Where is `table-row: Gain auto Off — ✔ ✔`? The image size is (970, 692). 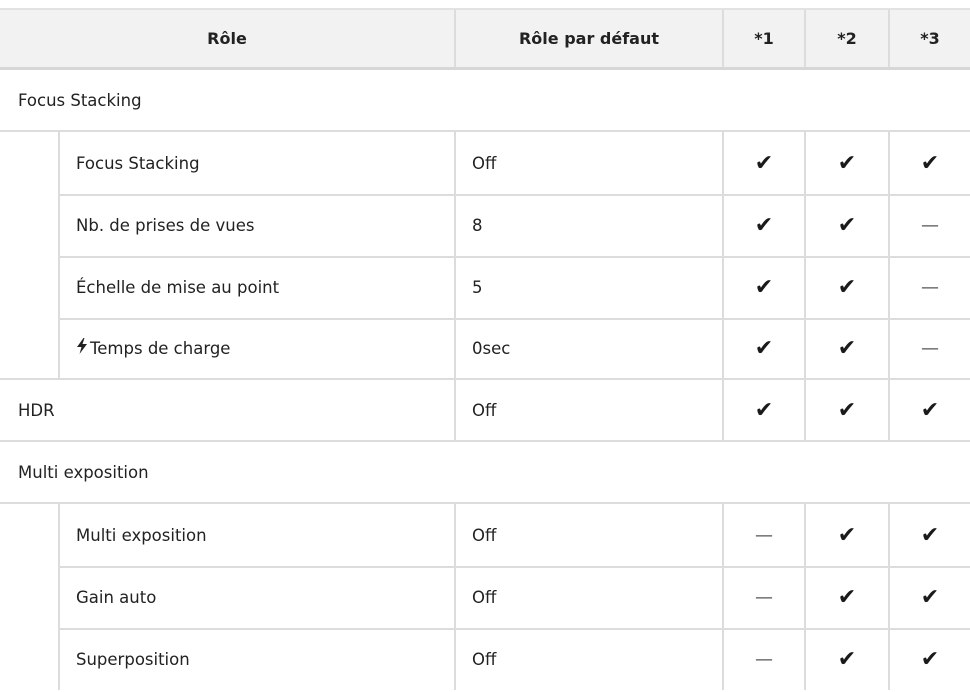
table-row: Gain auto Off — ✔ ✔ is located at coordinates (485, 598).